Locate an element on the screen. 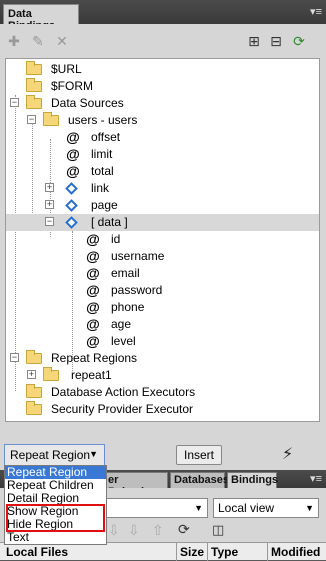 The image size is (326, 561). tree-item-label: Data Sources is located at coordinates (87, 103).